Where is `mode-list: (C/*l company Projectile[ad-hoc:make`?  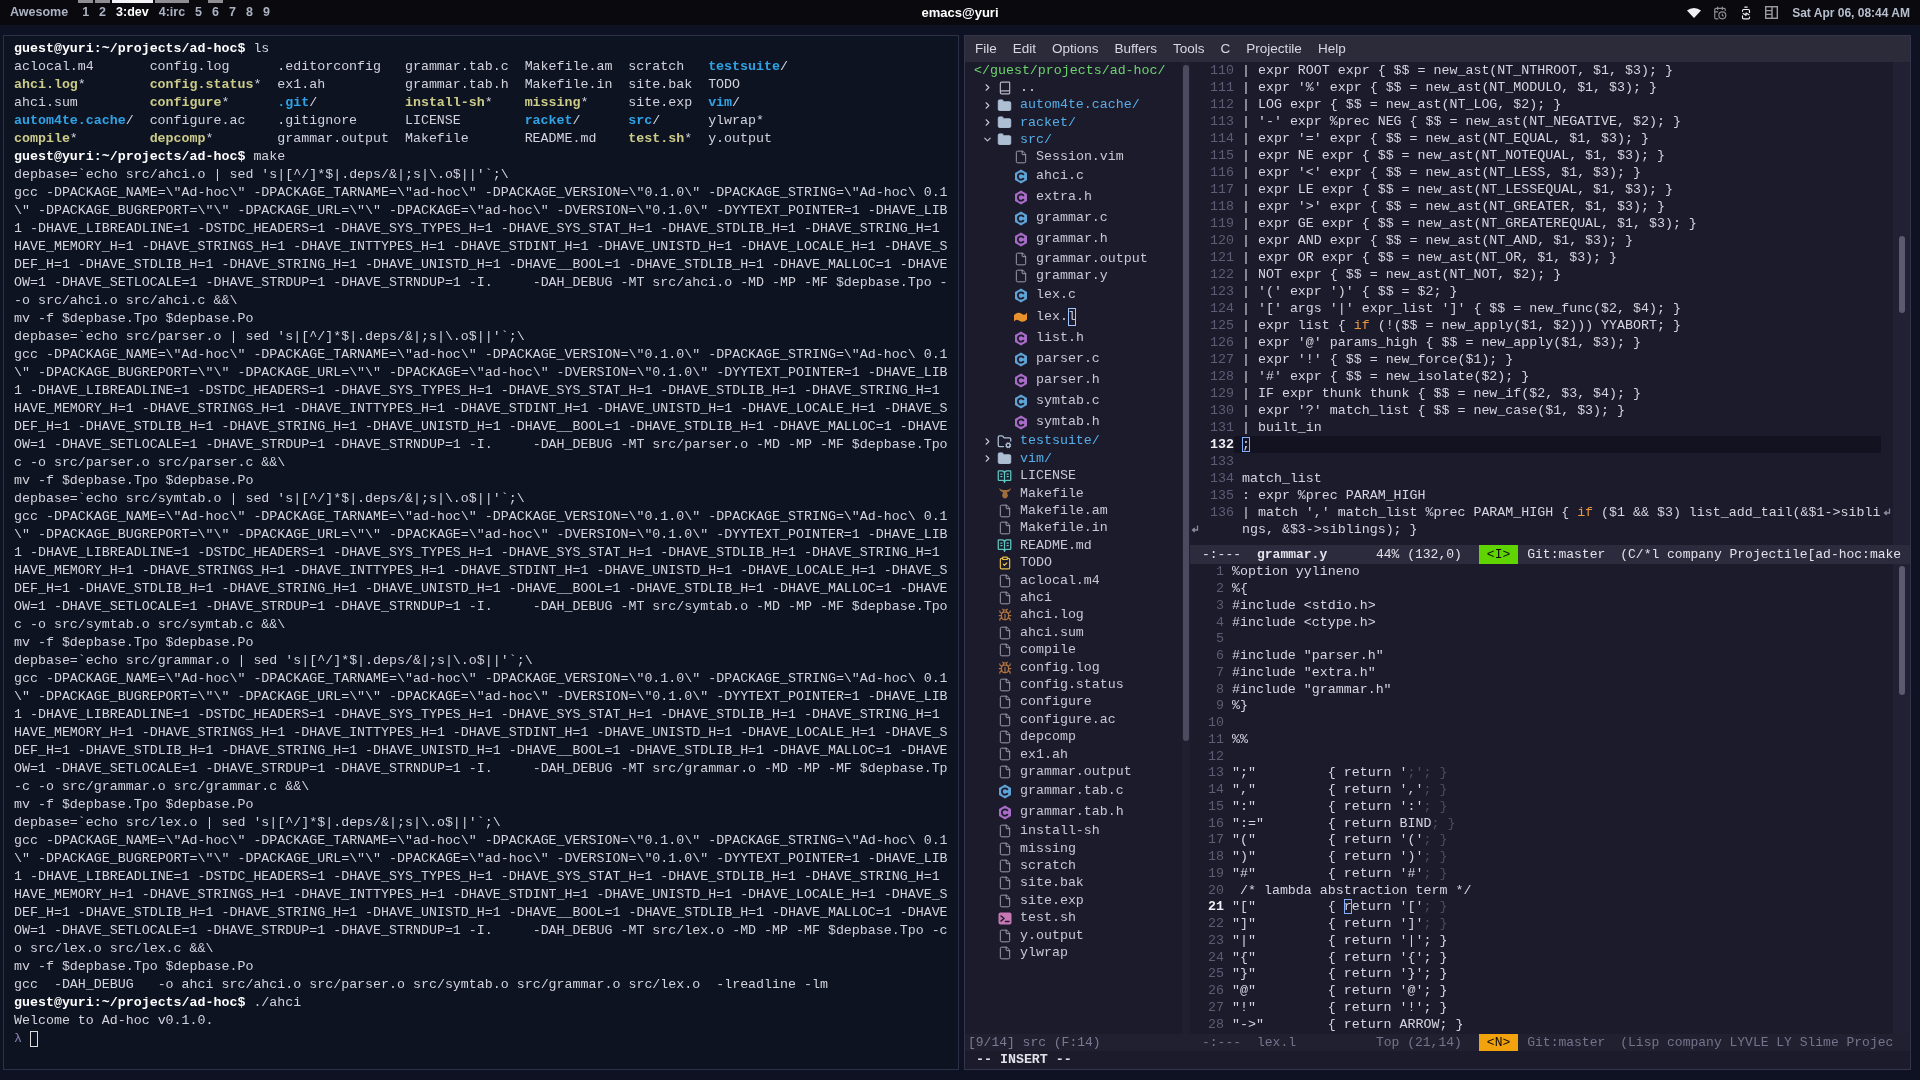 mode-list: (C/*l company Projectile[ad-hoc:make is located at coordinates (1761, 554).